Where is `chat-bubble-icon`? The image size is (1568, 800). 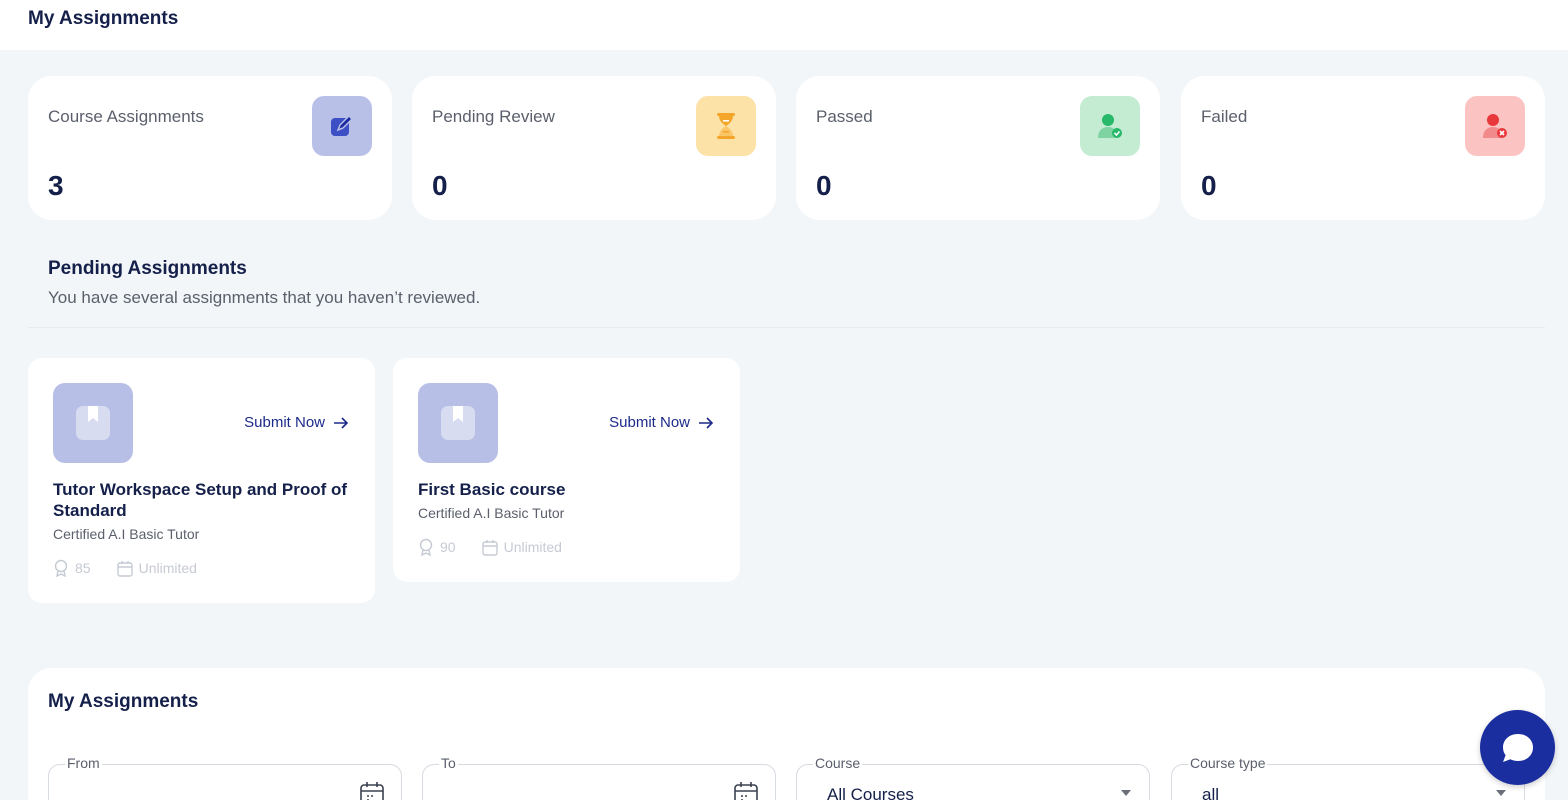
chat-bubble-icon is located at coordinates (1517, 747).